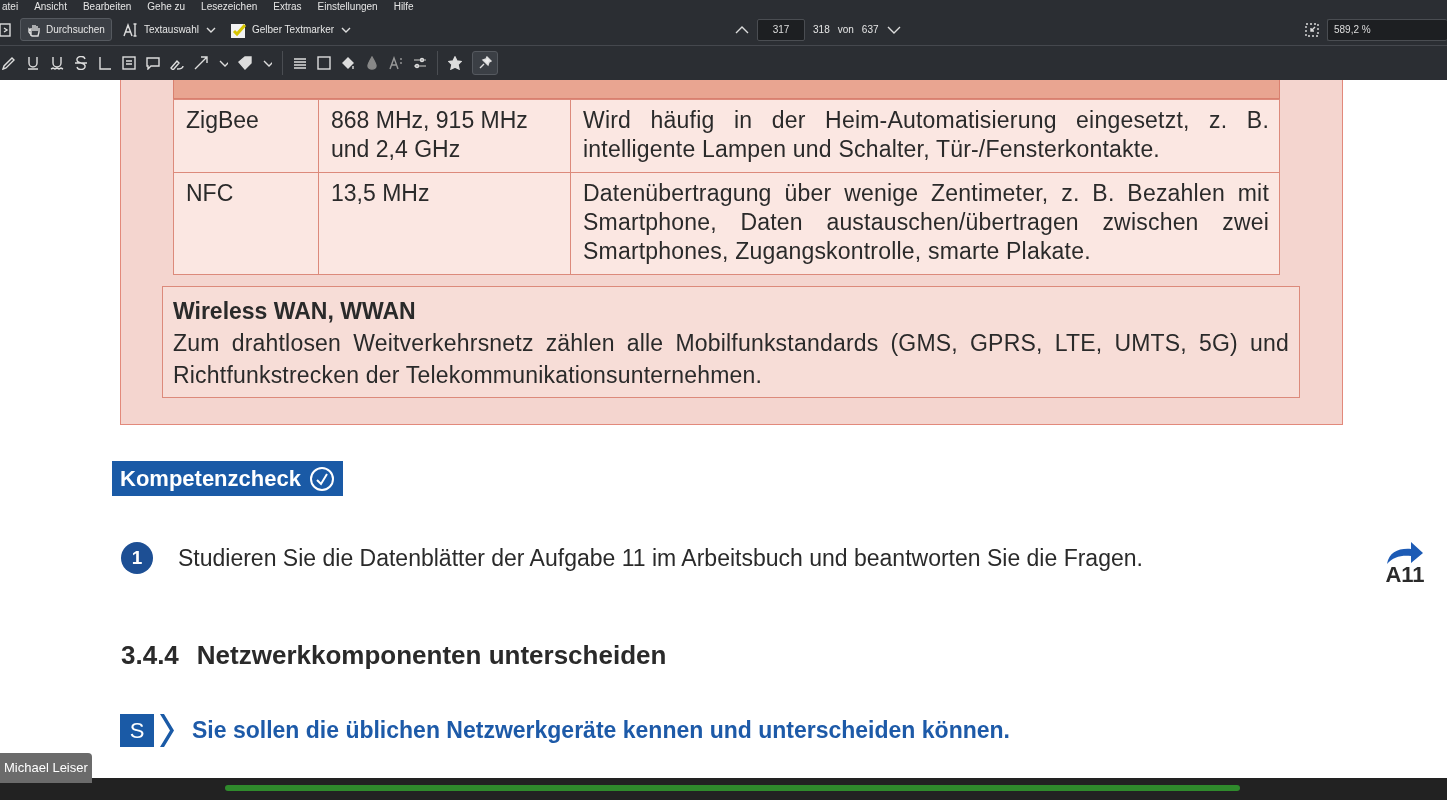  I want to click on table-cell: 13,5 MHz, so click(444, 223).